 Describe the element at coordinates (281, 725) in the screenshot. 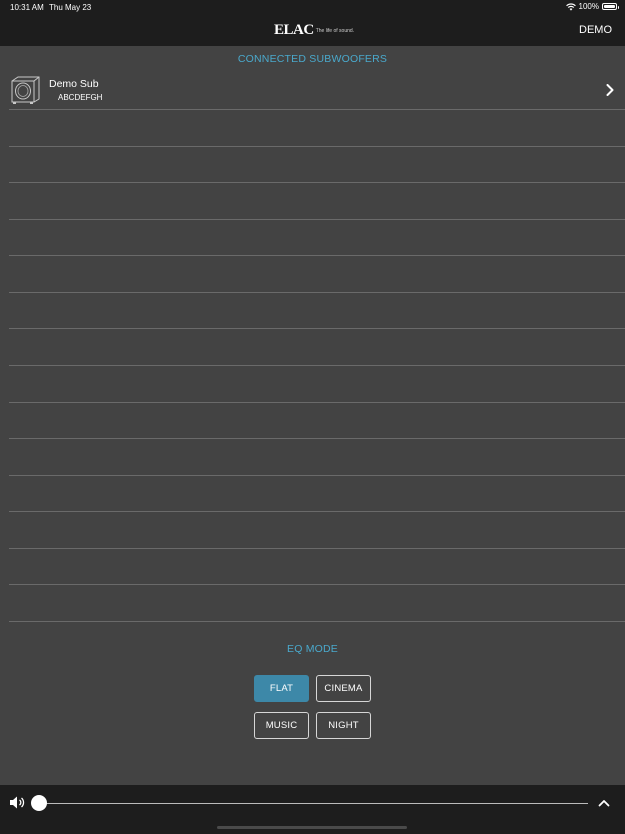

I see `eq-music-button: MUSIC` at that location.